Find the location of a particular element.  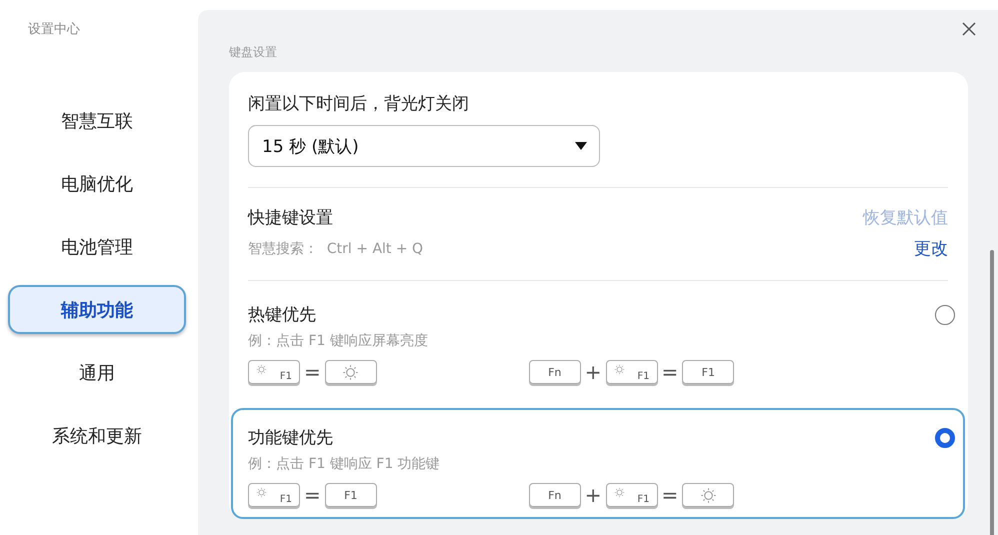

sidebar-item: 辅助功能 is located at coordinates (97, 309).